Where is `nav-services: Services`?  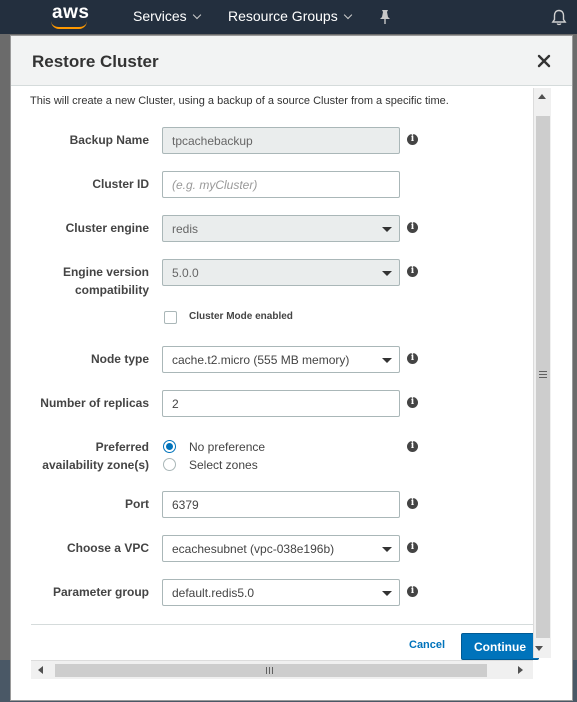 nav-services: Services is located at coordinates (167, 16).